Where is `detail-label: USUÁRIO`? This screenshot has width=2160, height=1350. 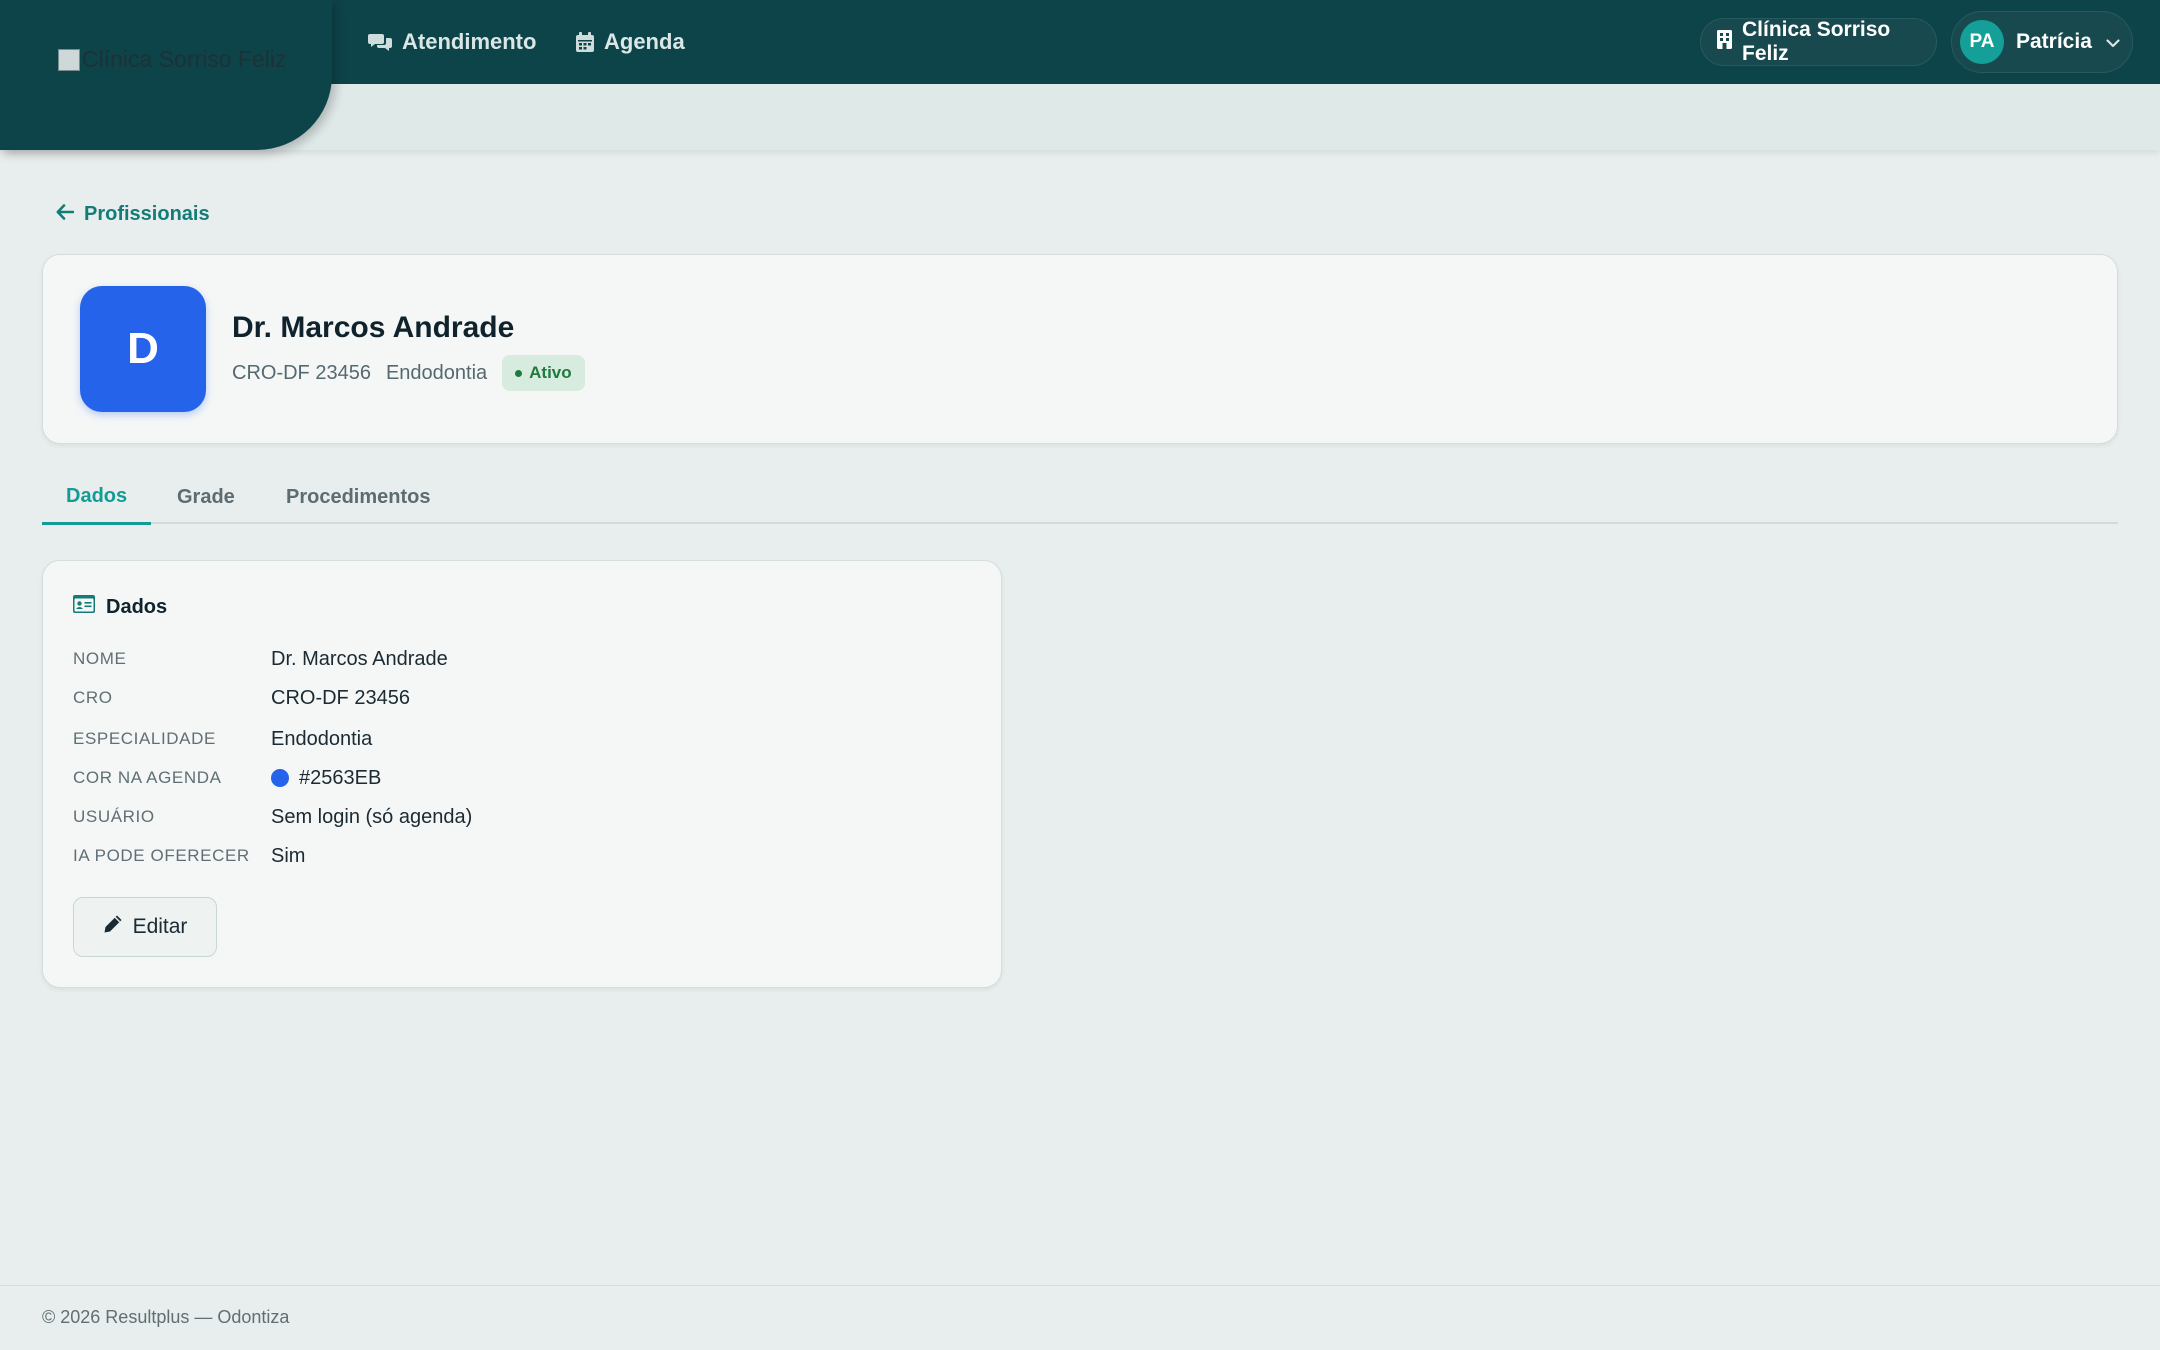
detail-label: USUÁRIO is located at coordinates (114, 816).